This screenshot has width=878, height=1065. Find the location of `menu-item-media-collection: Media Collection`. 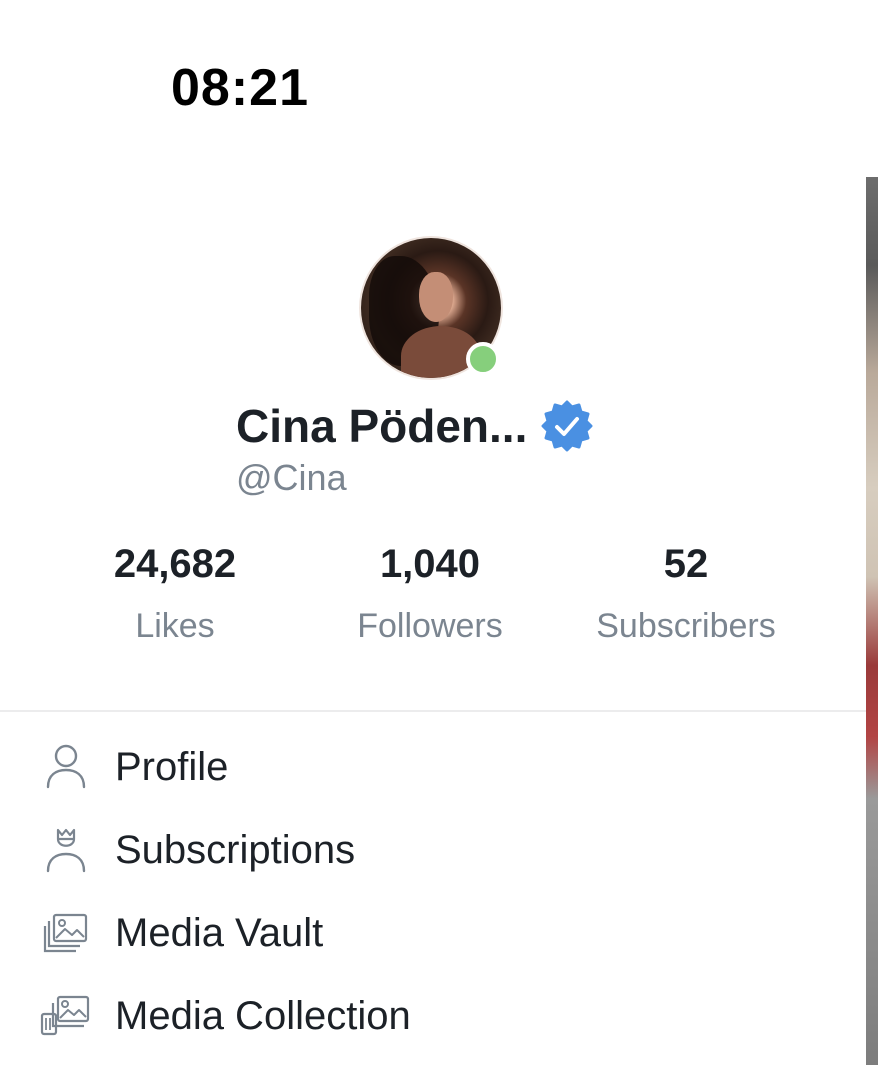

menu-item-media-collection: Media Collection is located at coordinates (433, 1016).